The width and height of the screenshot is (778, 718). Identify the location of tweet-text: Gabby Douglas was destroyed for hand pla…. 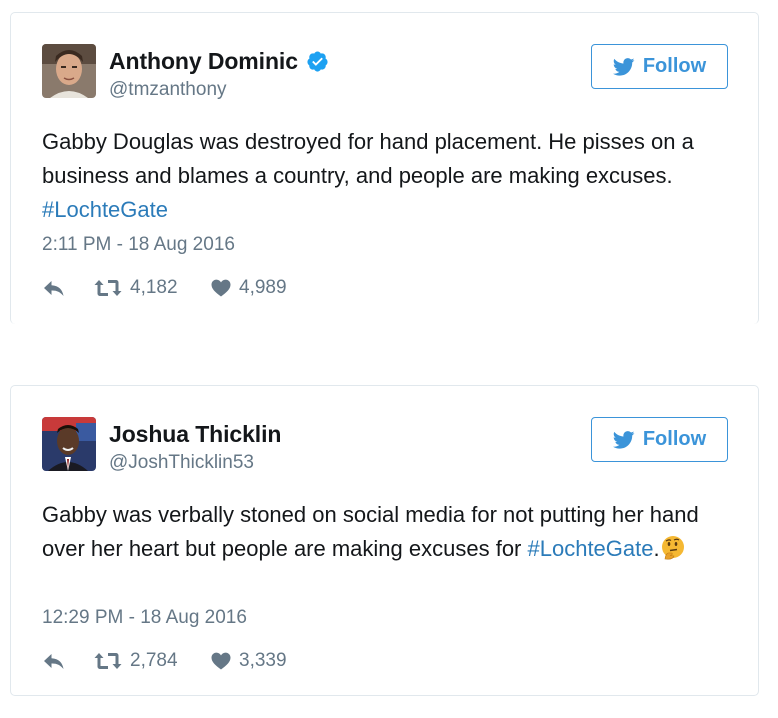
(385, 176).